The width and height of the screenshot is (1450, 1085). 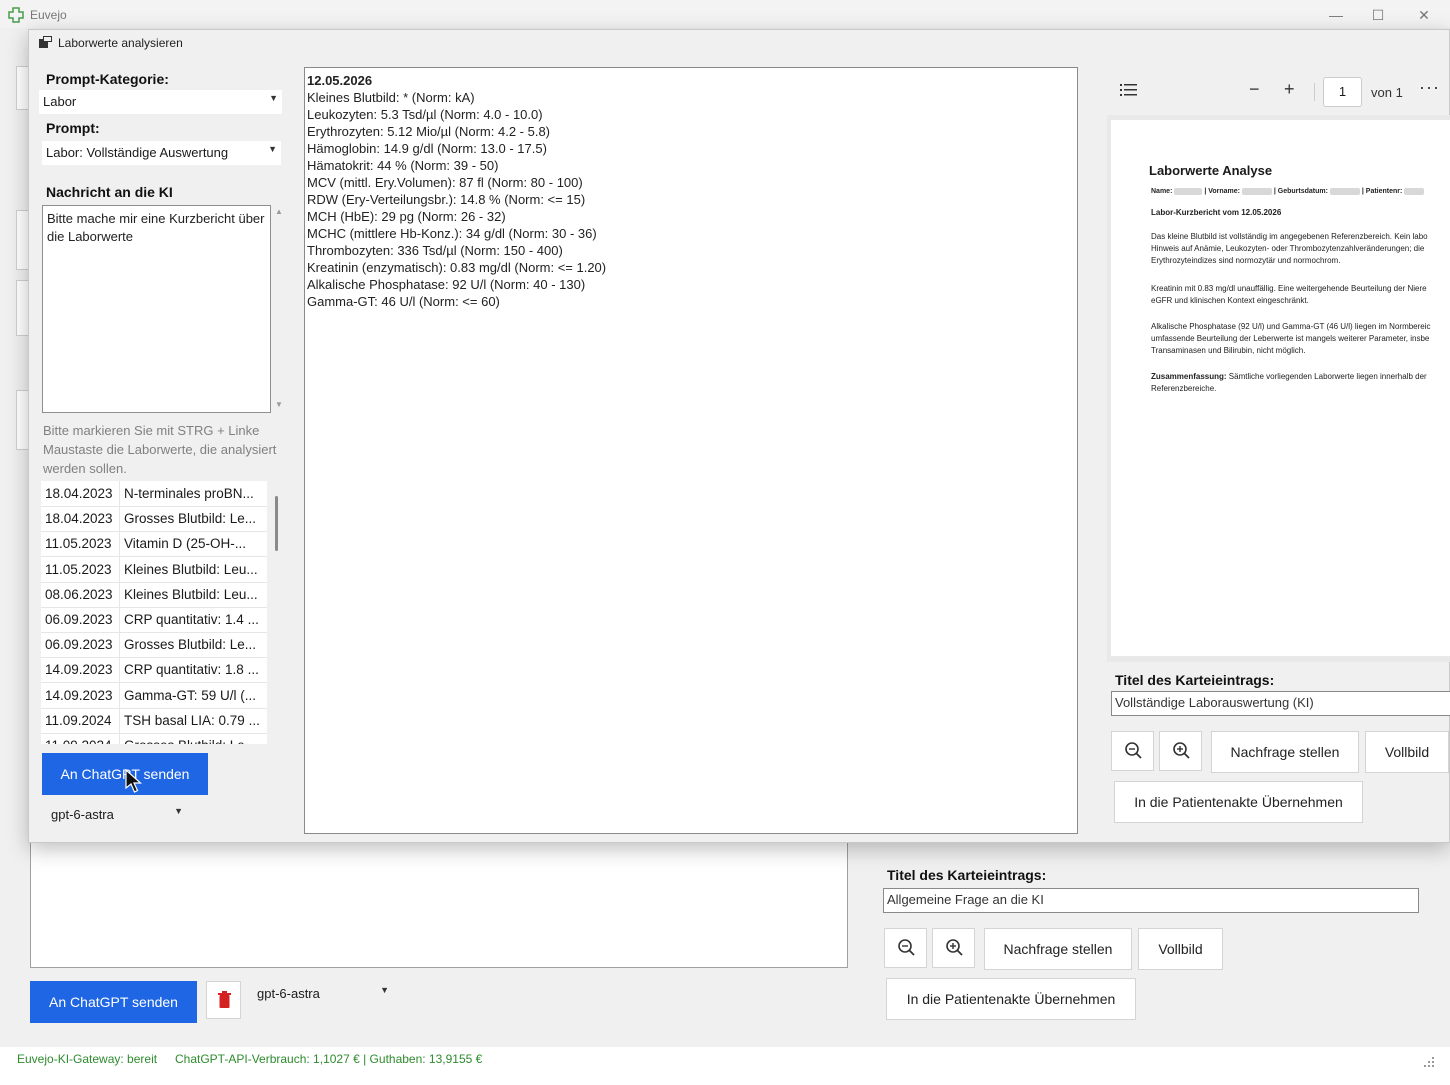 I want to click on main-zoom-out-button, so click(x=905, y=948).